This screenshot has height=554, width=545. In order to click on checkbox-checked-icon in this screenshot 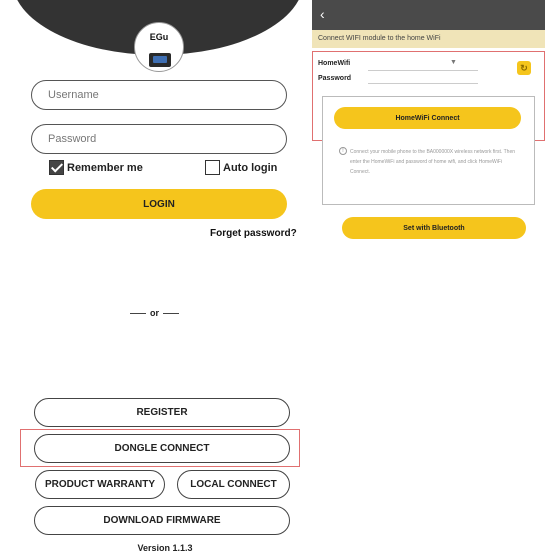, I will do `click(56, 167)`.